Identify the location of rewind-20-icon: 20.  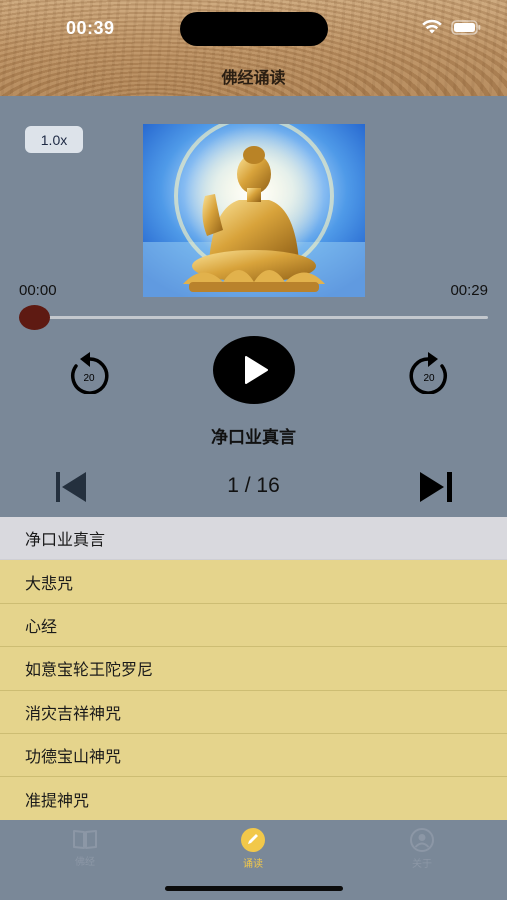
(90, 373).